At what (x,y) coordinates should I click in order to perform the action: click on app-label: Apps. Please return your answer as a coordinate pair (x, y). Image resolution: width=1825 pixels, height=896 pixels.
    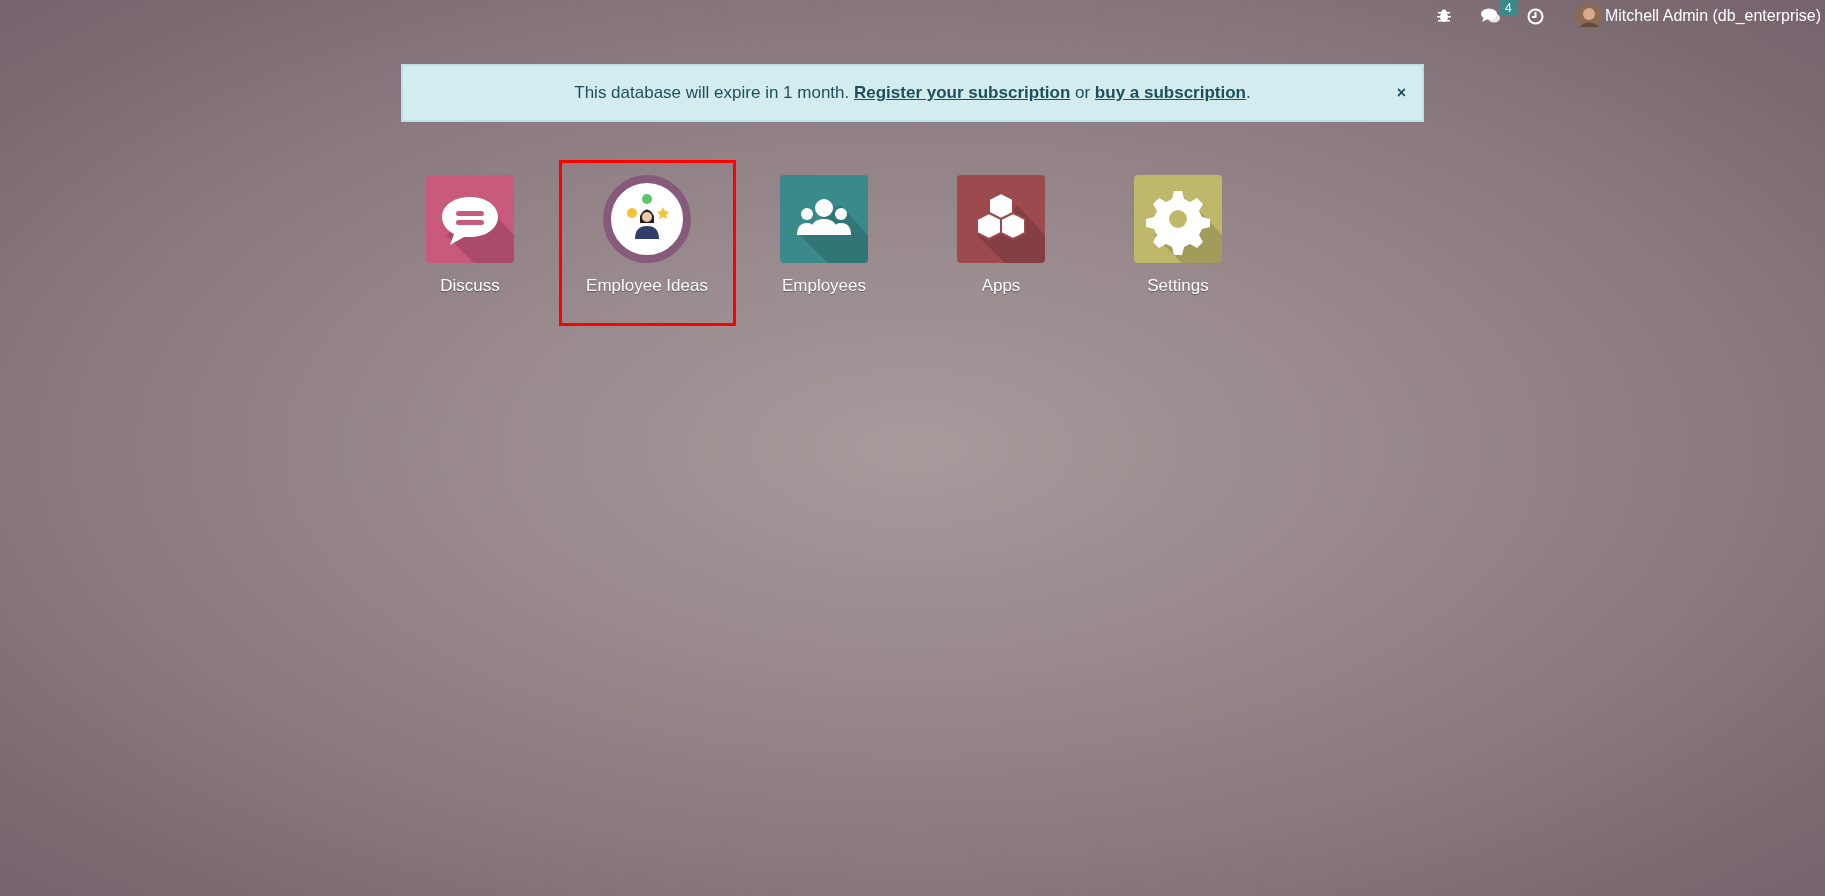
    Looking at the image, I should click on (1001, 286).